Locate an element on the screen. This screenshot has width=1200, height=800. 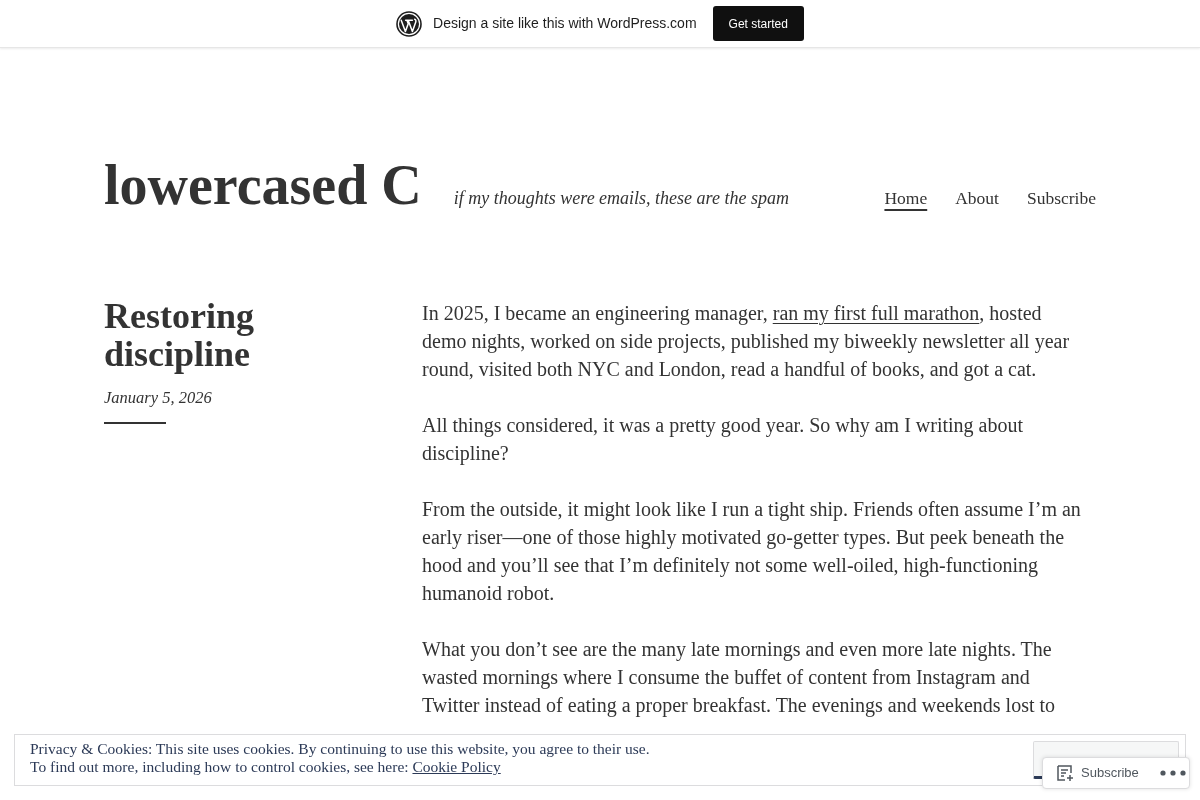
body-paragraph: From the outside, it might look like I run a tight ship. Friends often assume I’m an early riser—one of those highly motivated go-getter types. But peek beneath the hood and you’ll see that I’m definitely not some well-oiled, high-functioning humanoid robot. is located at coordinates (752, 551).